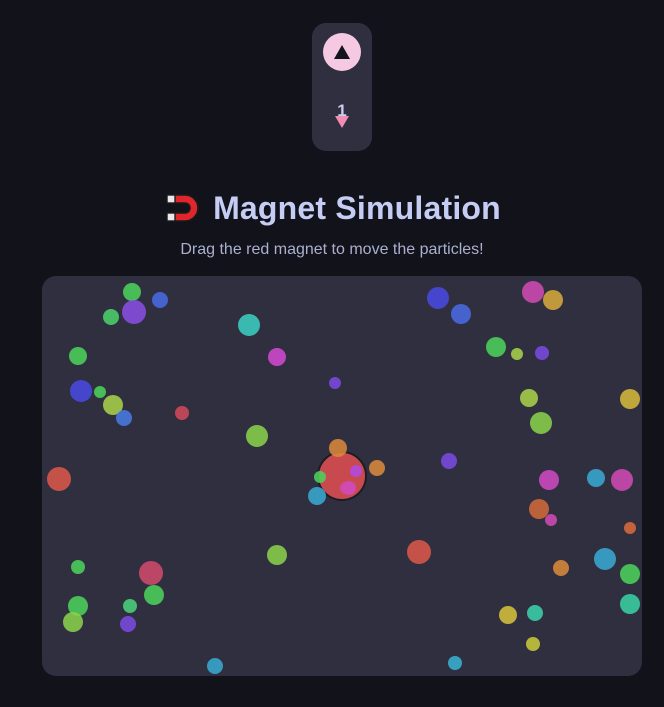  I want to click on page-header: Magnet Simulation, so click(332, 208).